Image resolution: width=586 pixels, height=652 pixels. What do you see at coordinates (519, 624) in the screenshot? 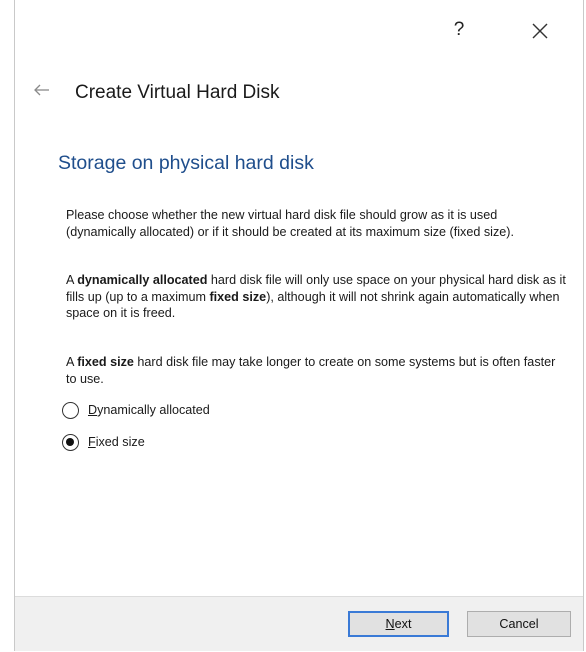
I see `cancel-button: Cancel` at bounding box center [519, 624].